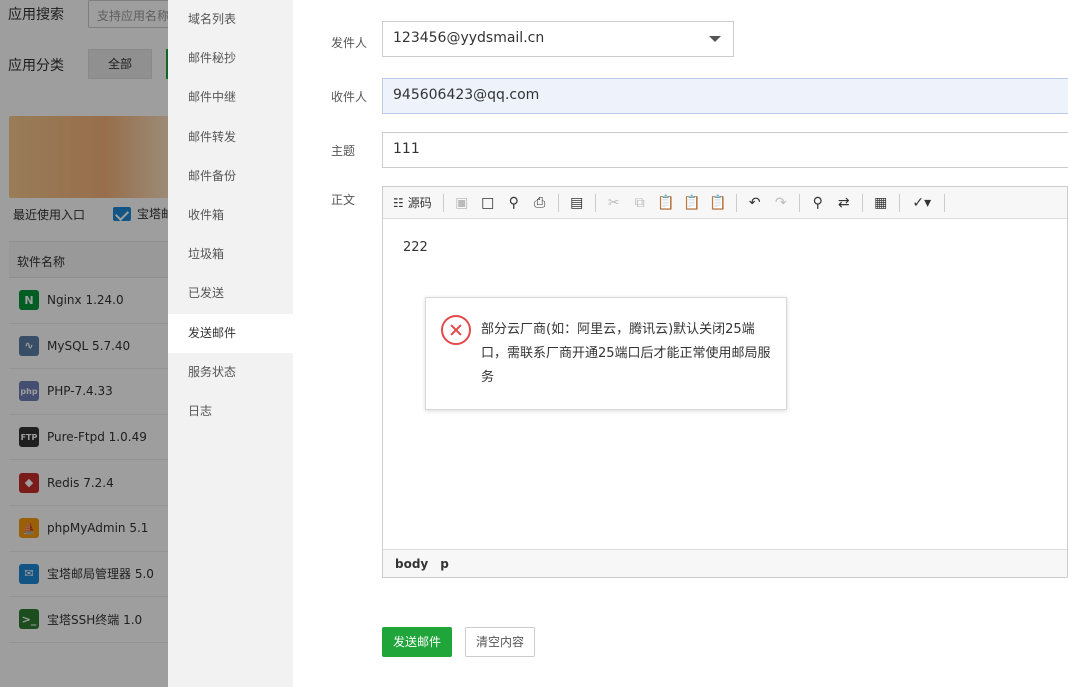  I want to click on menu-item-5: 收件箱, so click(230, 215).